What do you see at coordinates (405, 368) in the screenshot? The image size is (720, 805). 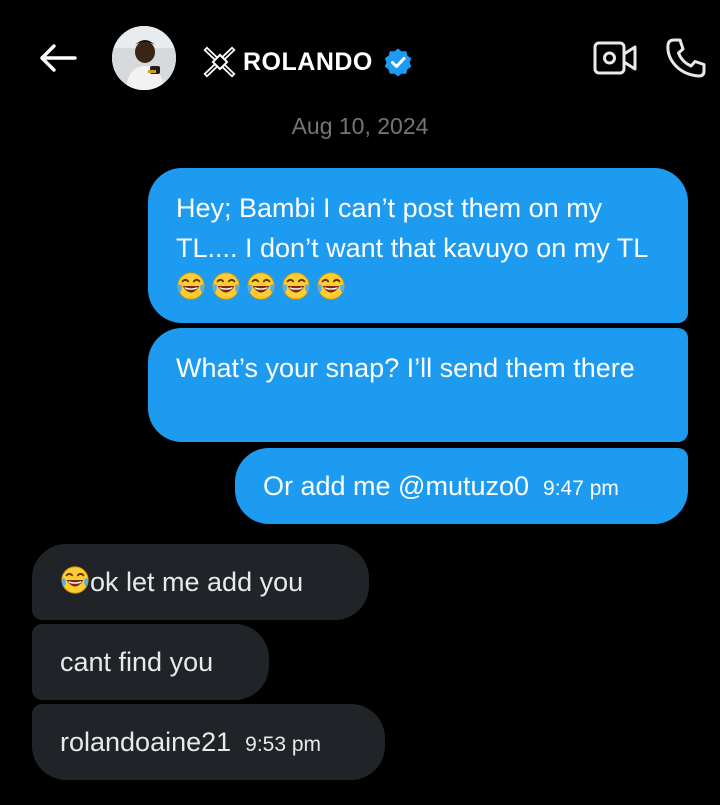 I see `message-text: What’s your snap? I’ll send them there` at bounding box center [405, 368].